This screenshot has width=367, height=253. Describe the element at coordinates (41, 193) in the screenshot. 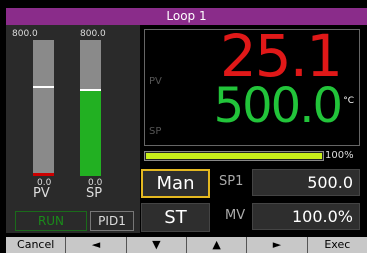

I see `pv-bar-name: PV` at that location.